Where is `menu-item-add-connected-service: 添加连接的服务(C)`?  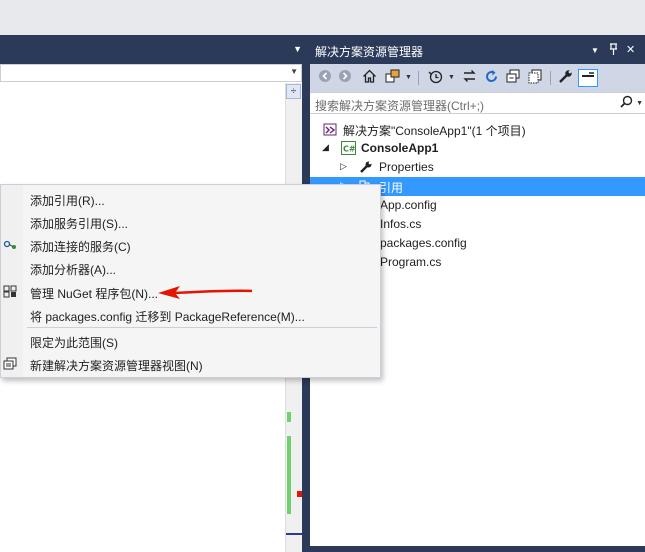
menu-item-add-connected-service: 添加连接的服务(C) is located at coordinates (190, 245).